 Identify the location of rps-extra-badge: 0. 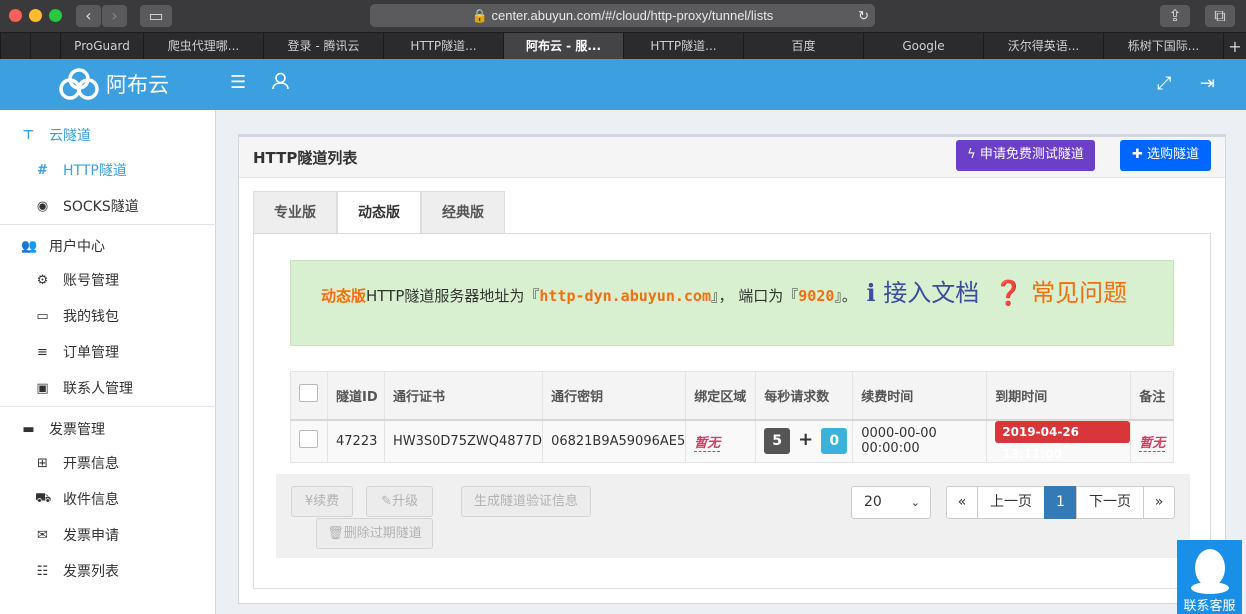
(834, 441).